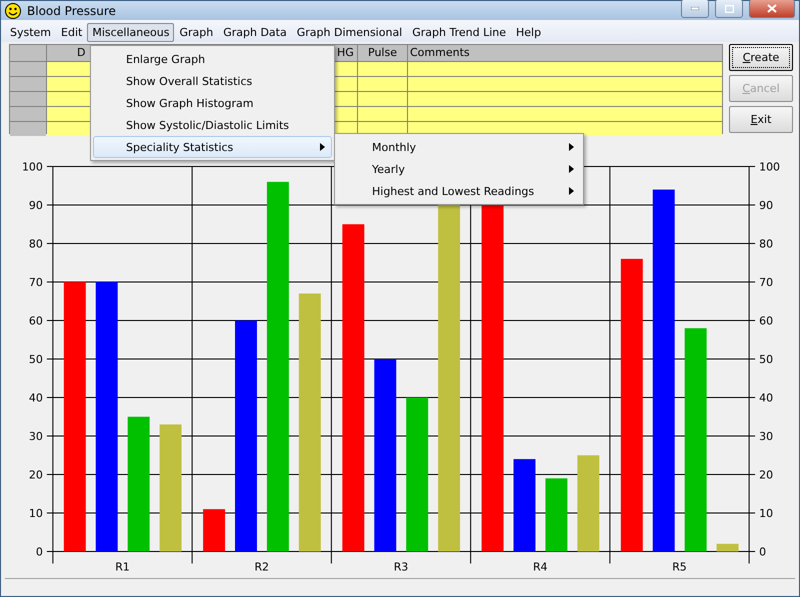 The width and height of the screenshot is (800, 597). I want to click on menu-entry: Monthly, so click(459, 147).